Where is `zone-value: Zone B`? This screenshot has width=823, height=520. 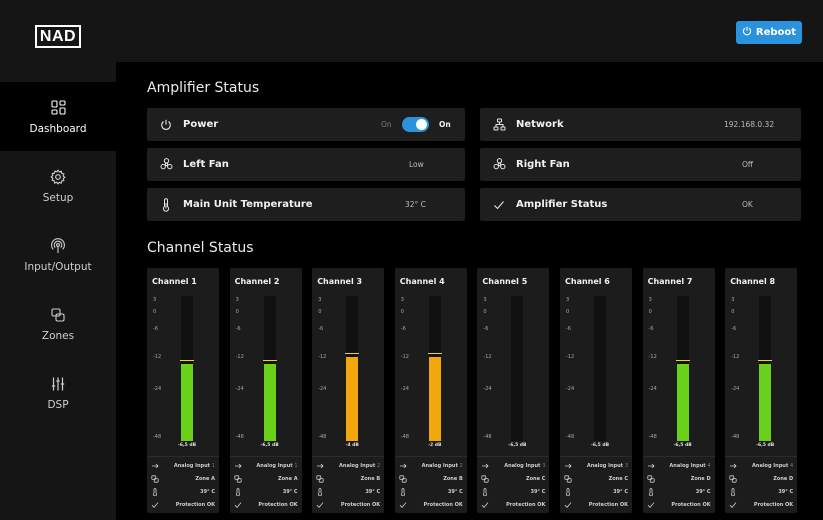 zone-value: Zone B is located at coordinates (453, 478).